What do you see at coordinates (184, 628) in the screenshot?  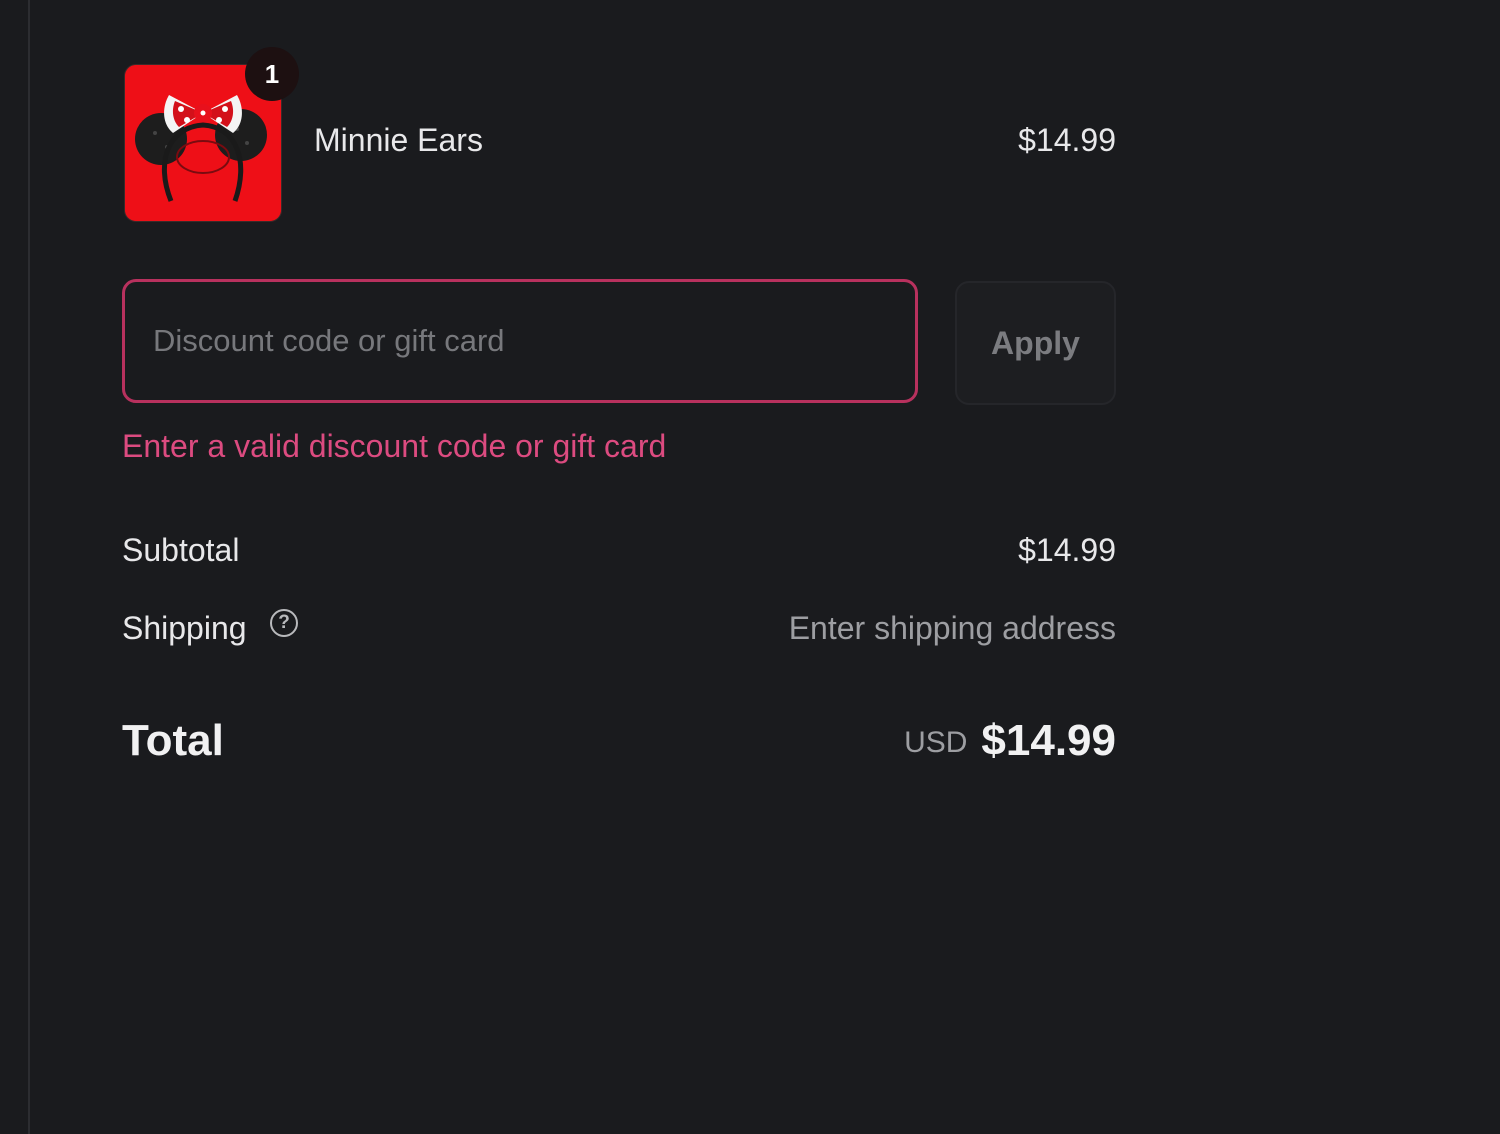 I see `shipping-label: Shipping` at bounding box center [184, 628].